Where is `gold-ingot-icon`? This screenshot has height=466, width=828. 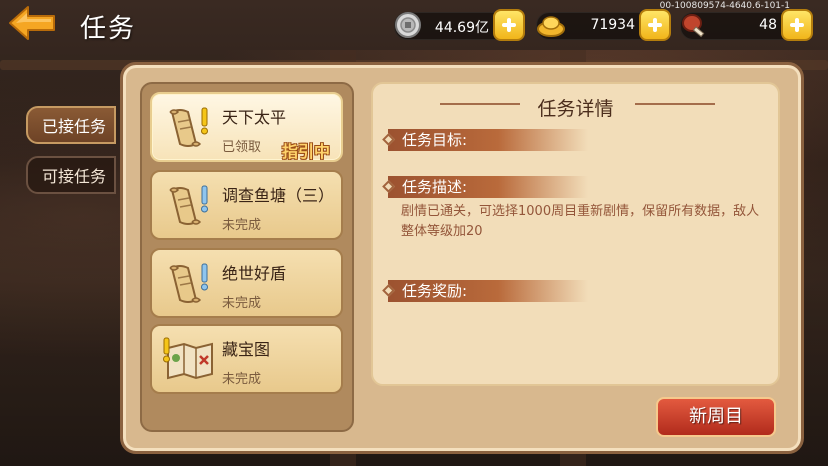 gold-ingot-icon is located at coordinates (551, 26).